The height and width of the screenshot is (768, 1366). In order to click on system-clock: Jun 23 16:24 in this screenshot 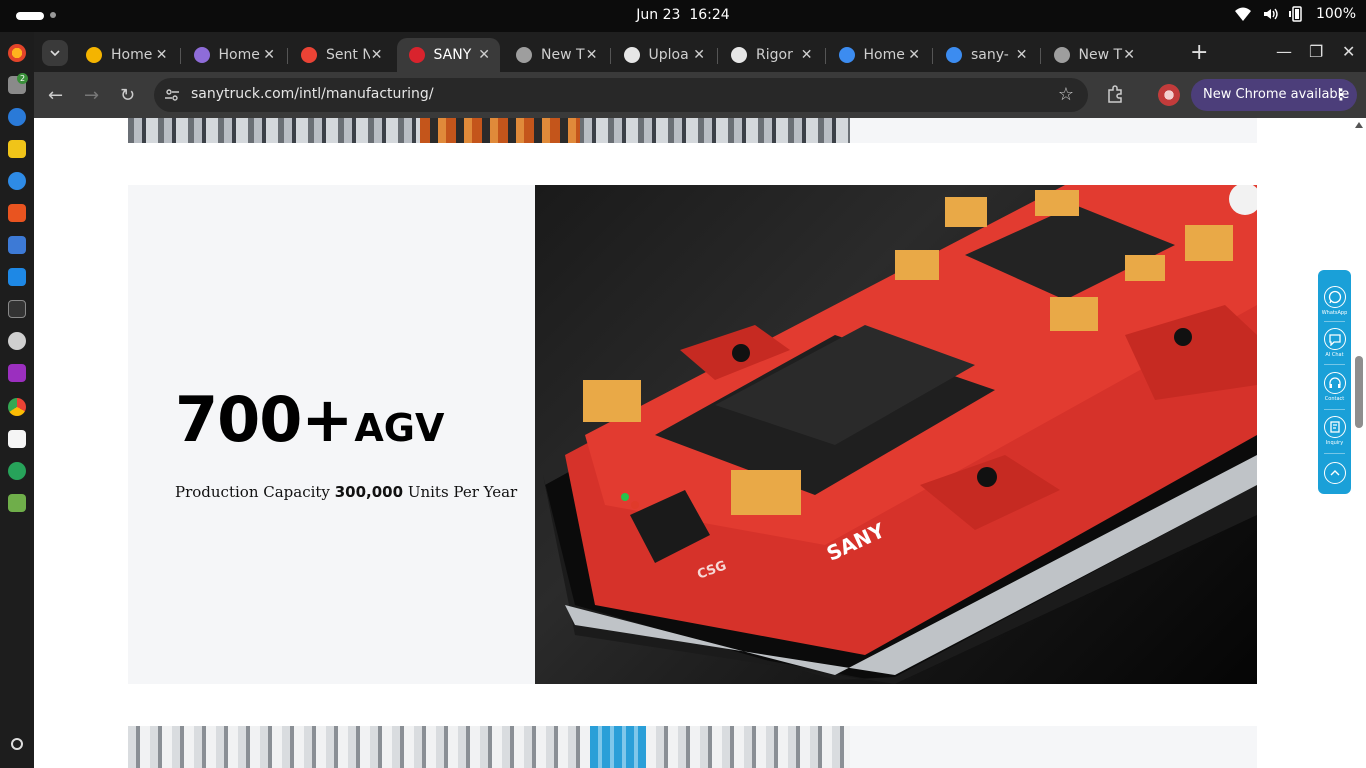, I will do `click(683, 15)`.